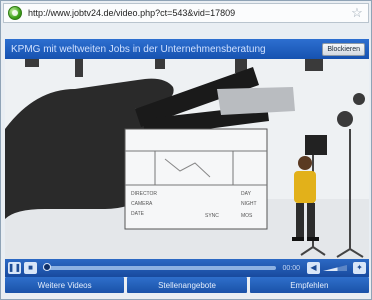  I want to click on green-globe-icon, so click(15, 13).